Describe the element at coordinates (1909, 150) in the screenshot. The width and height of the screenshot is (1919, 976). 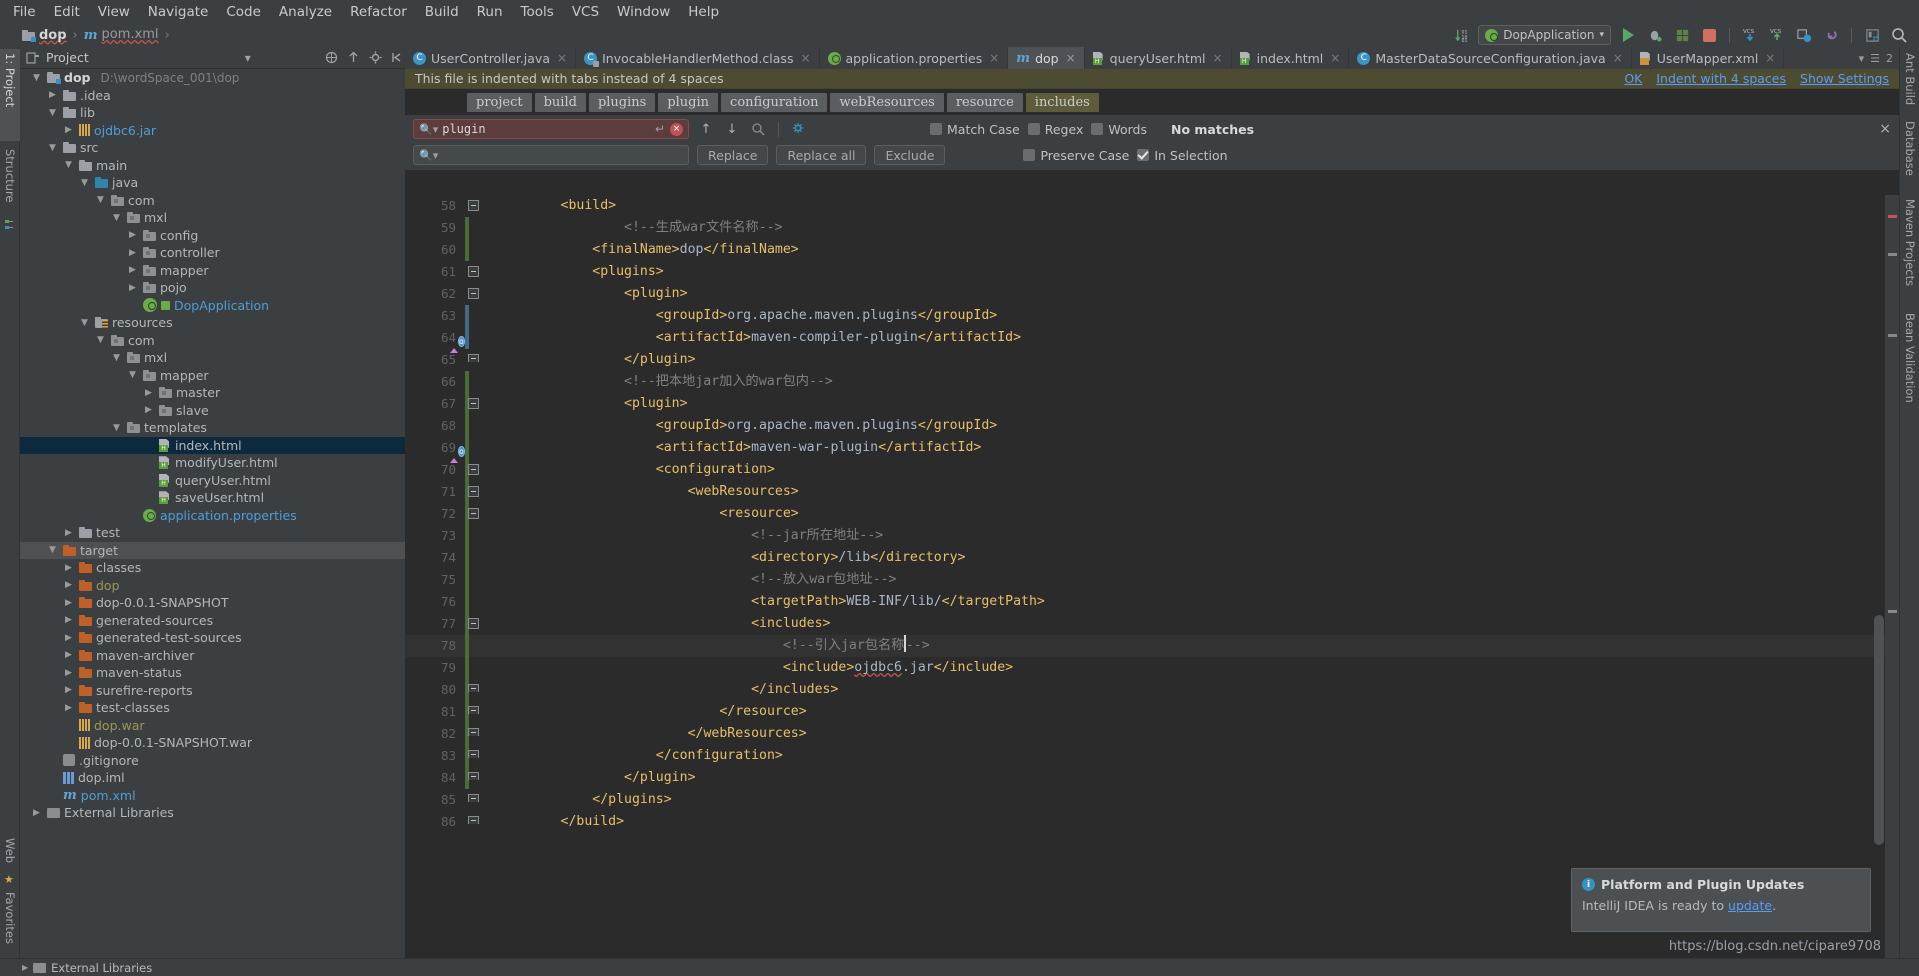
I see `tool-tab-database: Database` at that location.